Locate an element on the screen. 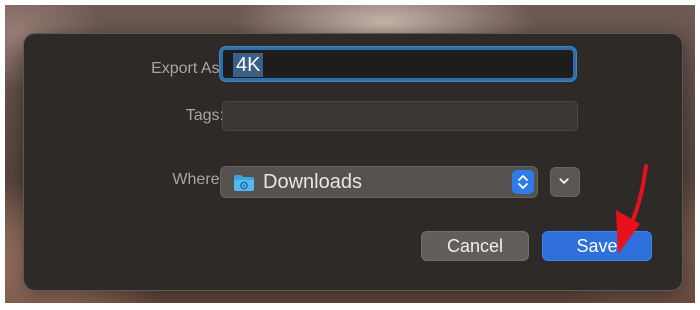 The width and height of the screenshot is (700, 310). tags-field is located at coordinates (400, 116).